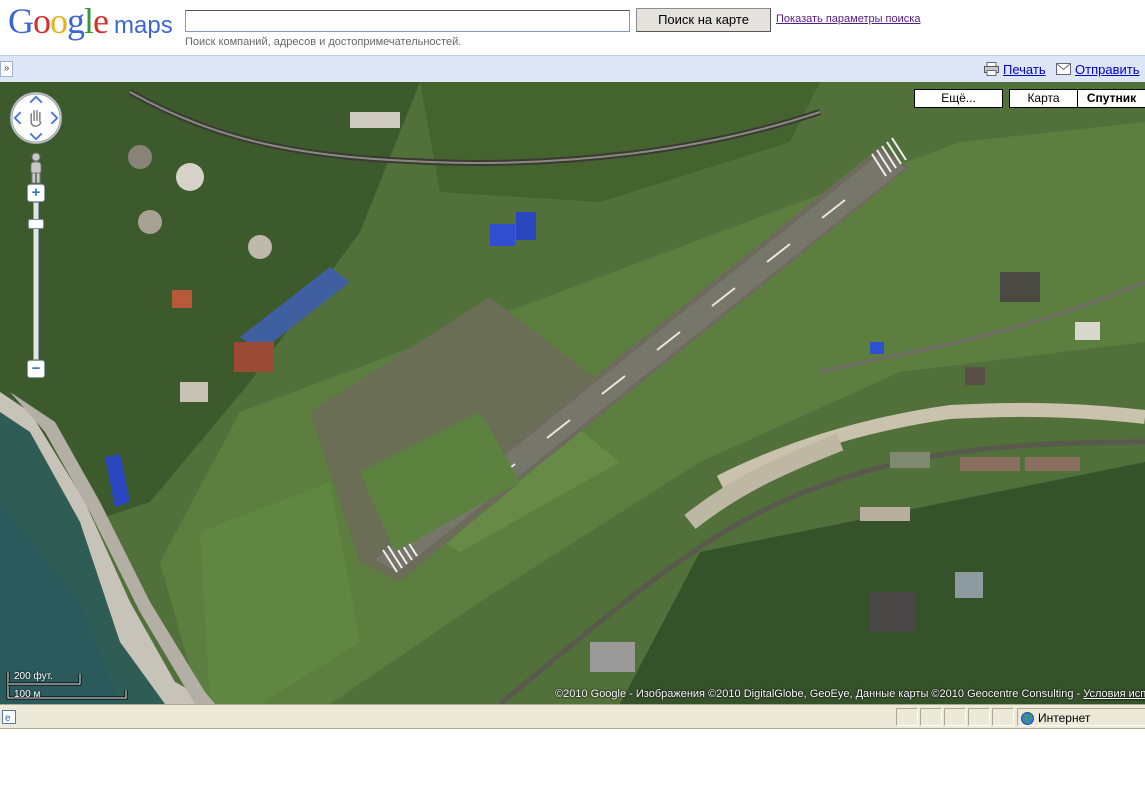 Image resolution: width=1145 pixels, height=787 pixels. I want to click on google-maps-logo: Google maps, so click(90, 23).